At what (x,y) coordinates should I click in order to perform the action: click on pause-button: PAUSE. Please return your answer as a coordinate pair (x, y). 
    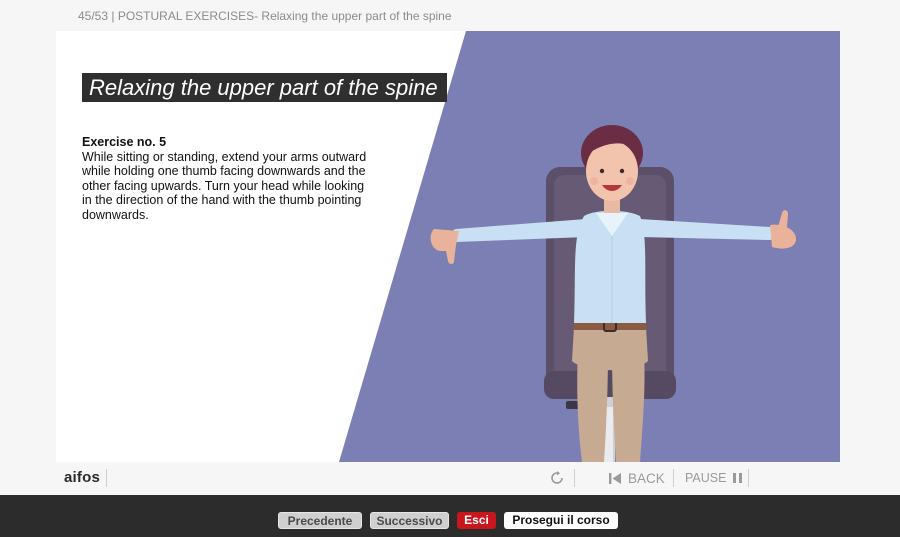
    Looking at the image, I should click on (714, 478).